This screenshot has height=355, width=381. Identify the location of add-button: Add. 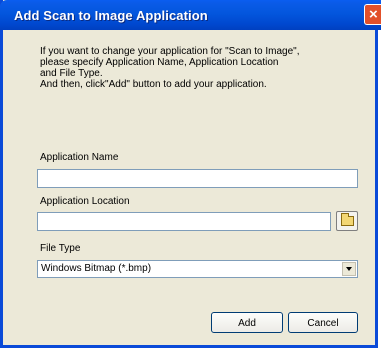
(247, 322).